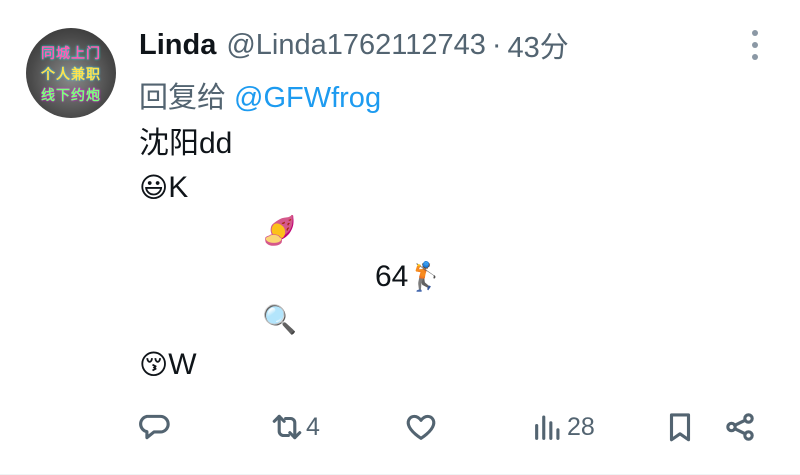  Describe the element at coordinates (581, 426) in the screenshot. I see `views-count: 28` at that location.